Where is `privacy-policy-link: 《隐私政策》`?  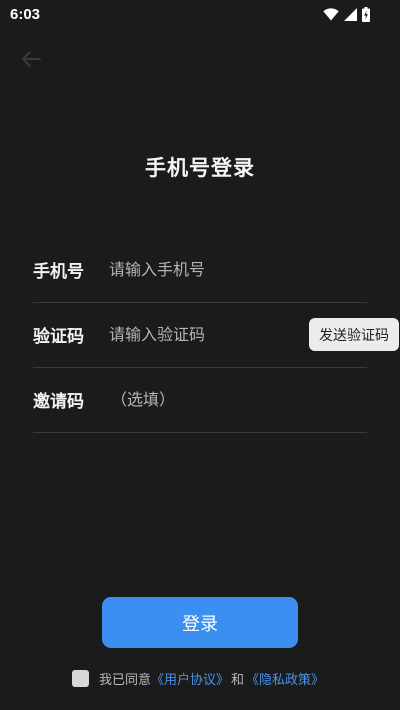
privacy-policy-link: 《隐私政策》 is located at coordinates (285, 678).